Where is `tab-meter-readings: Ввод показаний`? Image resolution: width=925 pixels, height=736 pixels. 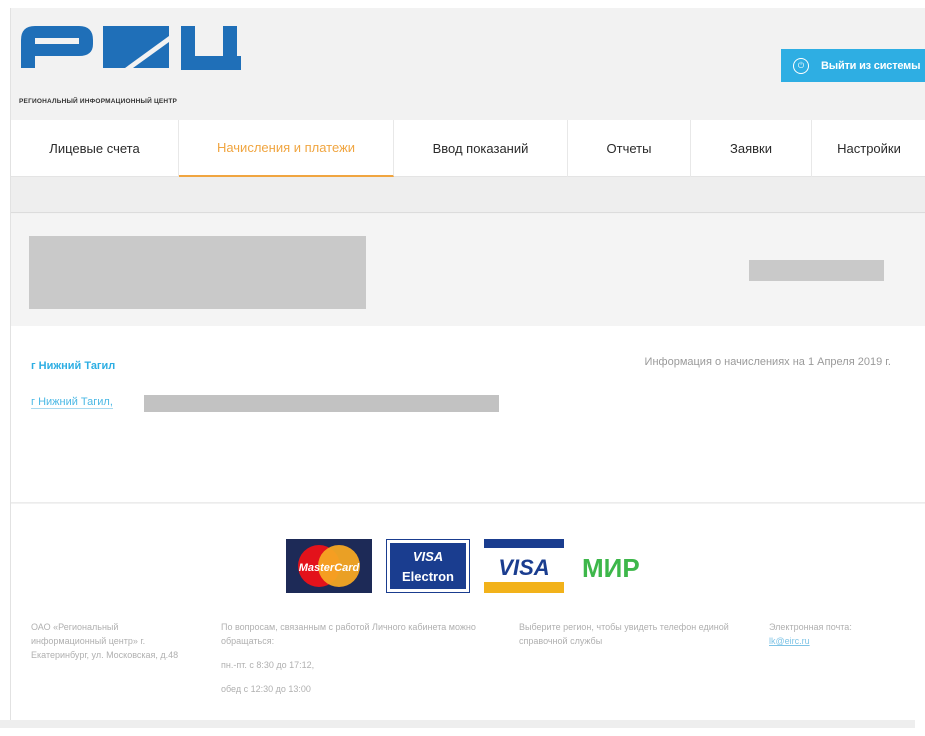 tab-meter-readings: Ввод показаний is located at coordinates (481, 148).